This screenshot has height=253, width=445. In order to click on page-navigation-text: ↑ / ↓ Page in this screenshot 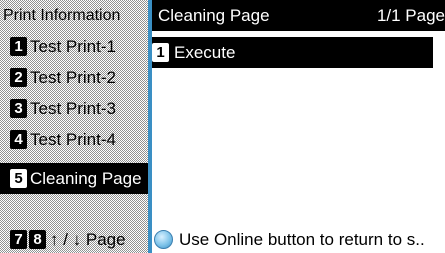, I will do `click(88, 239)`.